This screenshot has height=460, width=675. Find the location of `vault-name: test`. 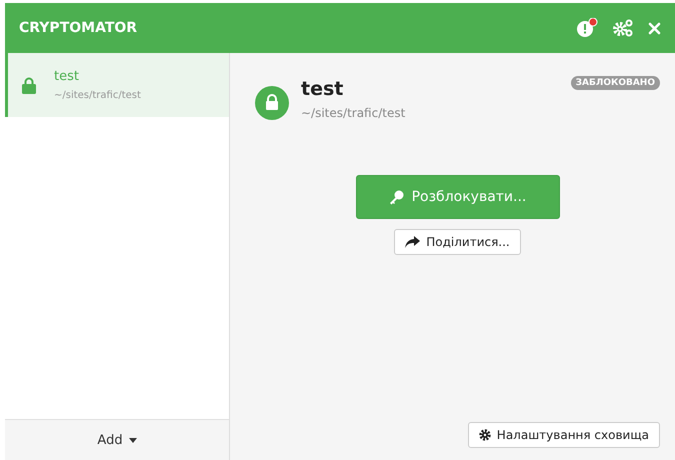

vault-name: test is located at coordinates (67, 76).